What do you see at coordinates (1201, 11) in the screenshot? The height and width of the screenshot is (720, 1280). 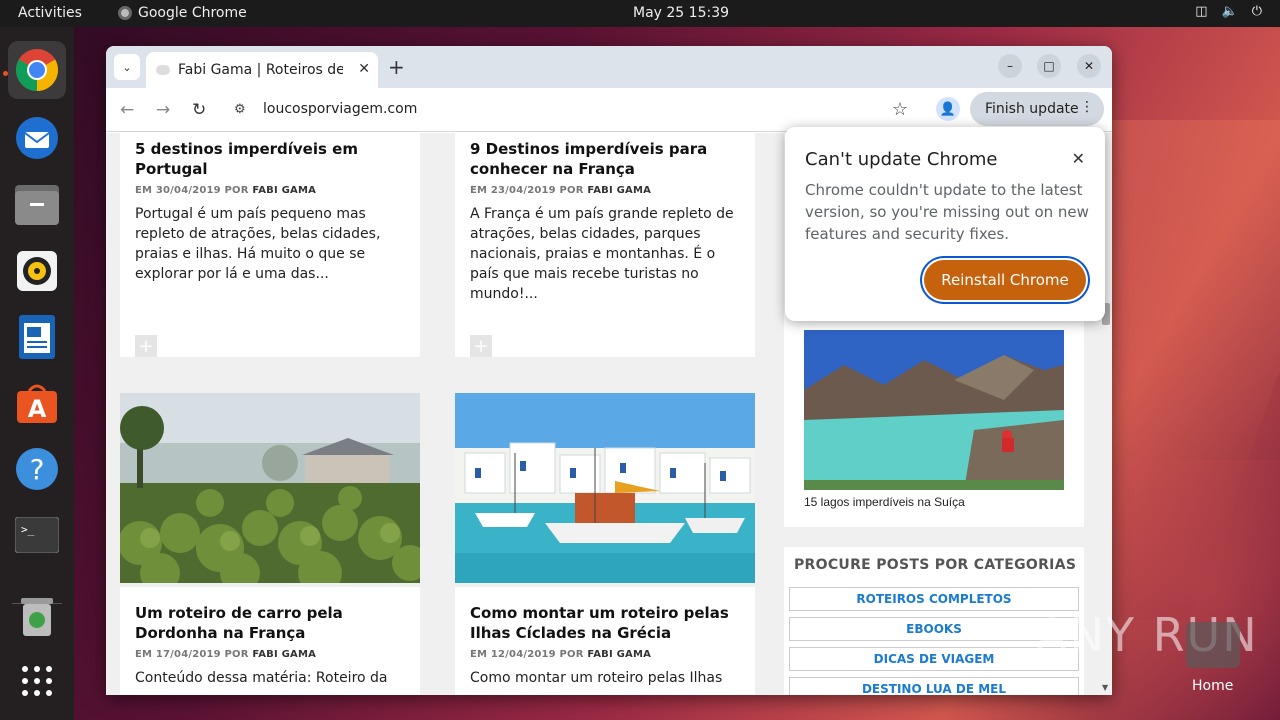 I see `network-icon: ◫` at bounding box center [1201, 11].